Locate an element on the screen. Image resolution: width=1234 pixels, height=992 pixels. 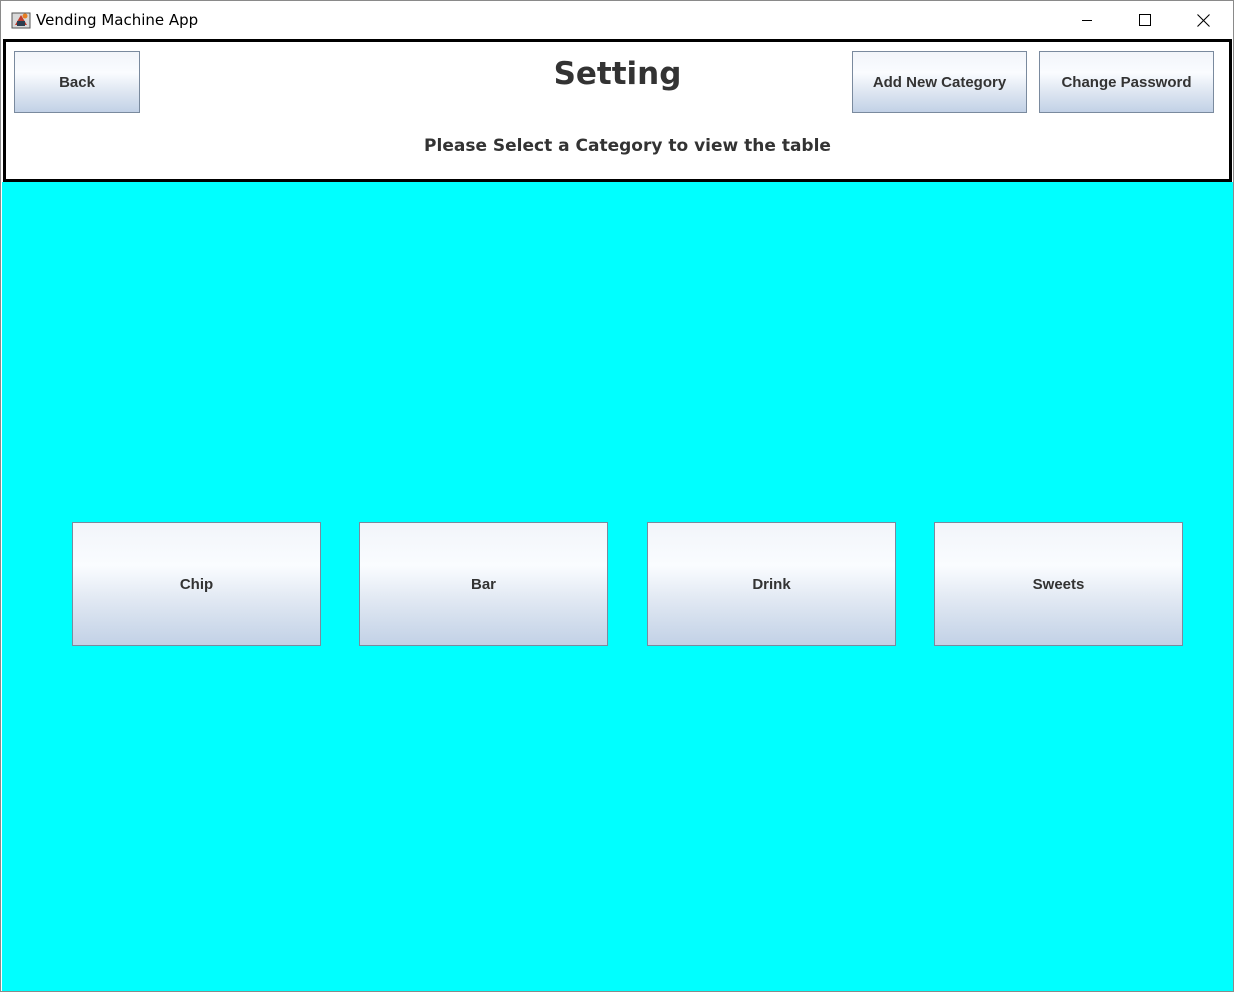
maximize-button is located at coordinates (1145, 20).